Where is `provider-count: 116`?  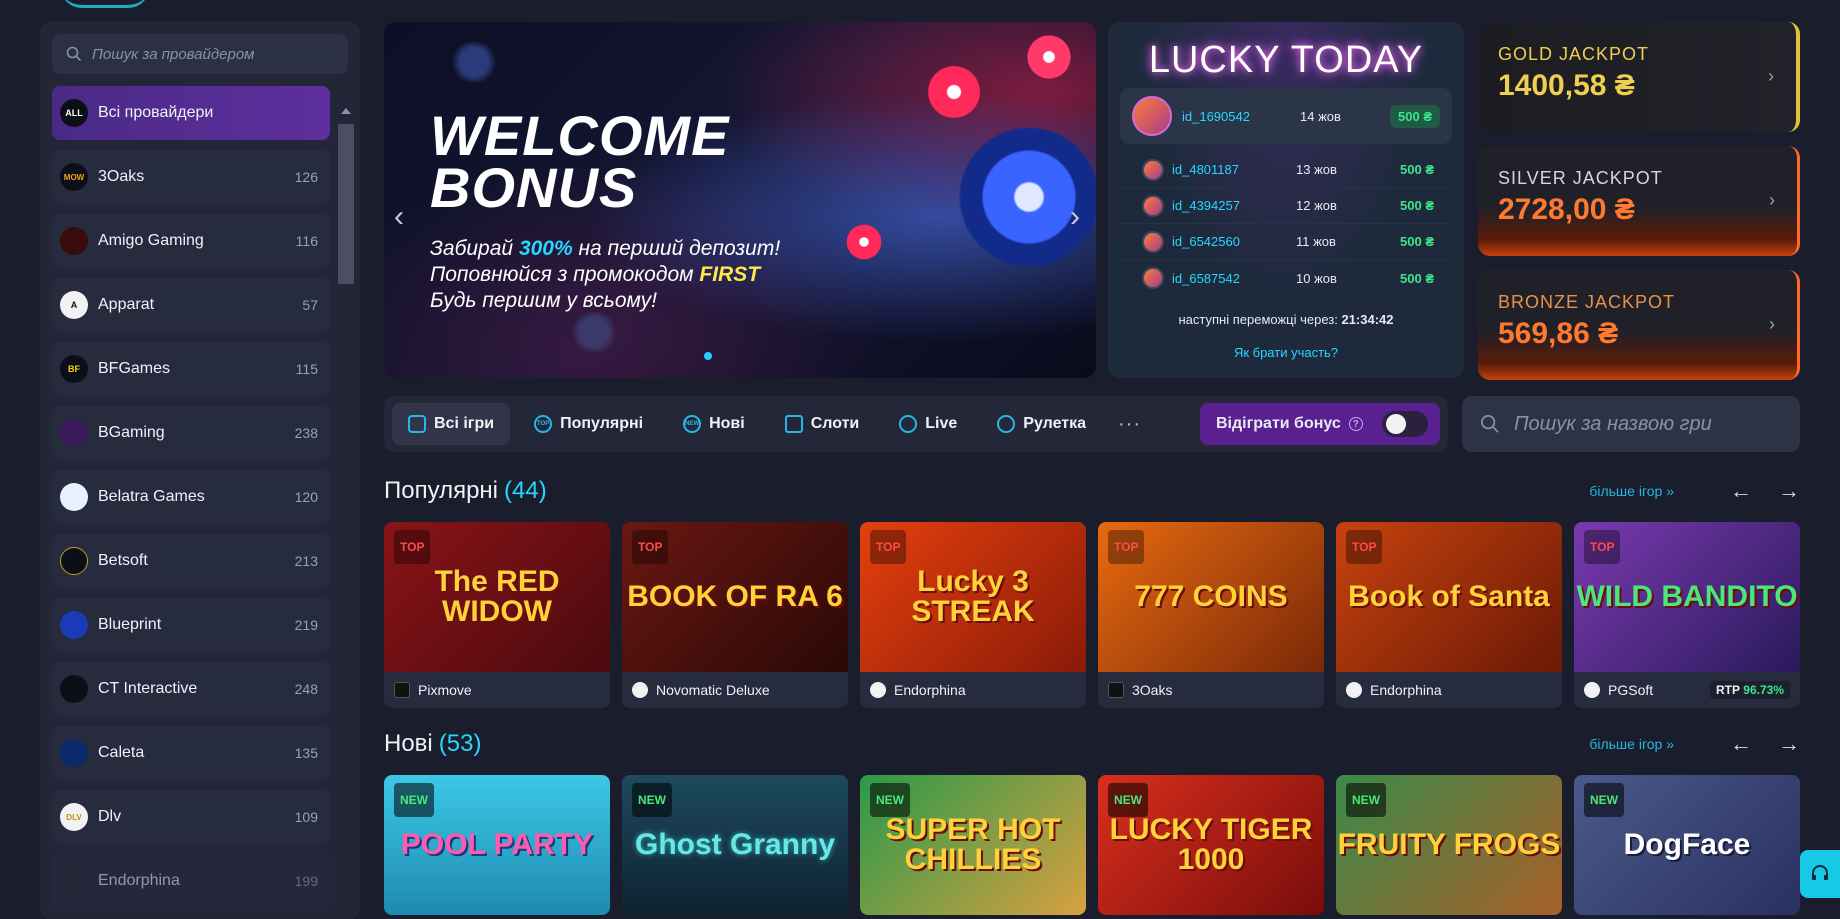
provider-count: 116 is located at coordinates (306, 241).